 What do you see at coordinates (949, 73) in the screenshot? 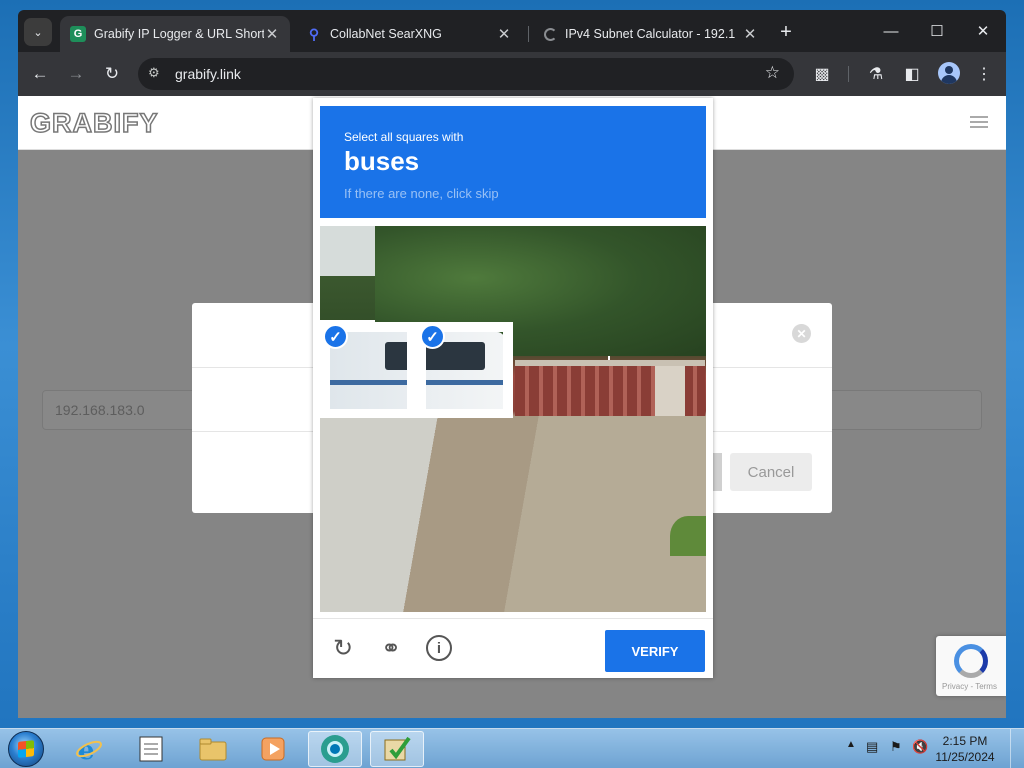
I see `profile-avatar` at bounding box center [949, 73].